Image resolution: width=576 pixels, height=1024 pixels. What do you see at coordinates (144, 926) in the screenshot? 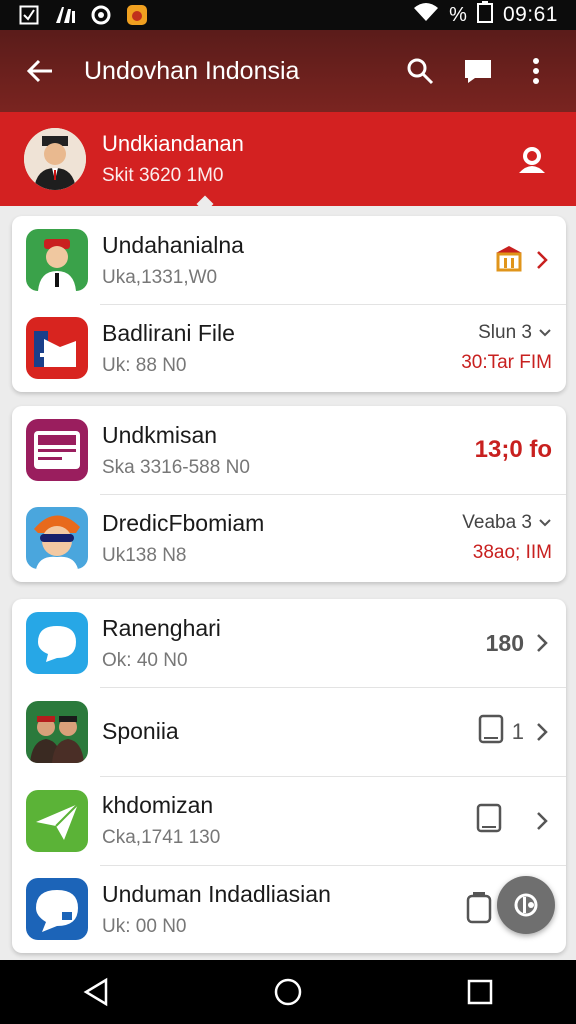
I see `item-subtitle: Uk: 00 N0` at bounding box center [144, 926].